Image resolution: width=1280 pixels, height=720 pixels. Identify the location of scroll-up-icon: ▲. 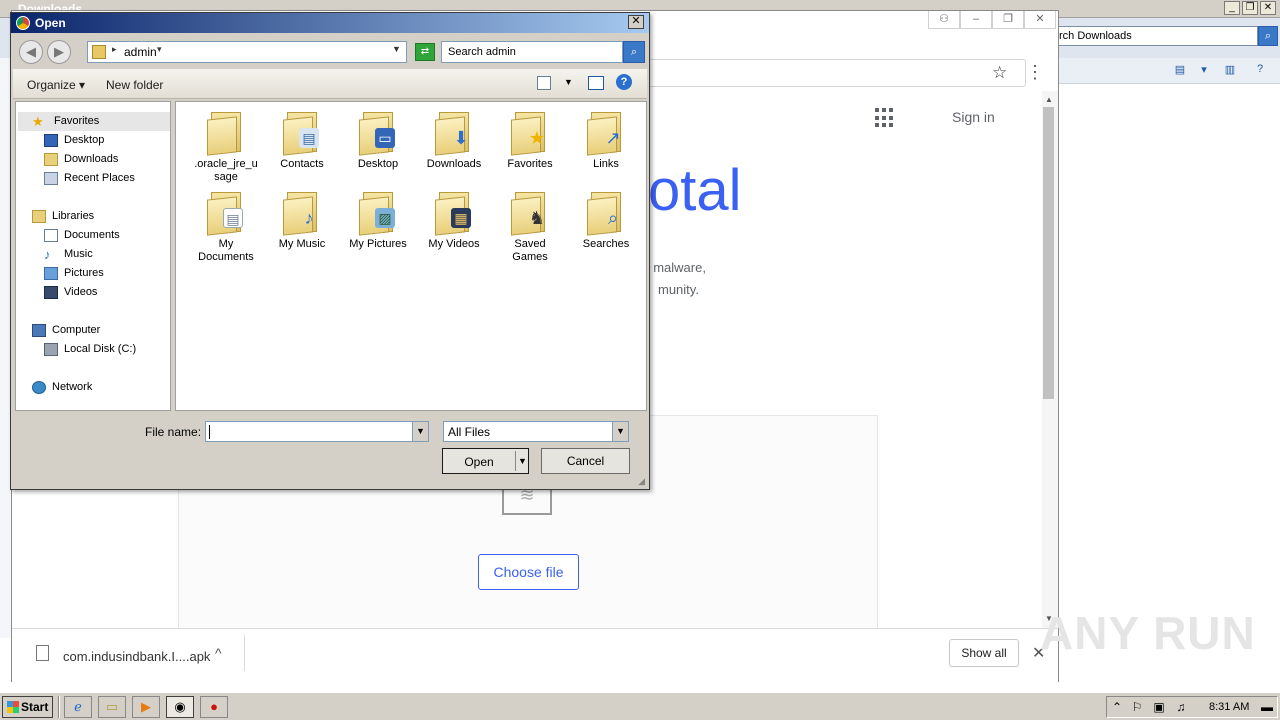
(1049, 99).